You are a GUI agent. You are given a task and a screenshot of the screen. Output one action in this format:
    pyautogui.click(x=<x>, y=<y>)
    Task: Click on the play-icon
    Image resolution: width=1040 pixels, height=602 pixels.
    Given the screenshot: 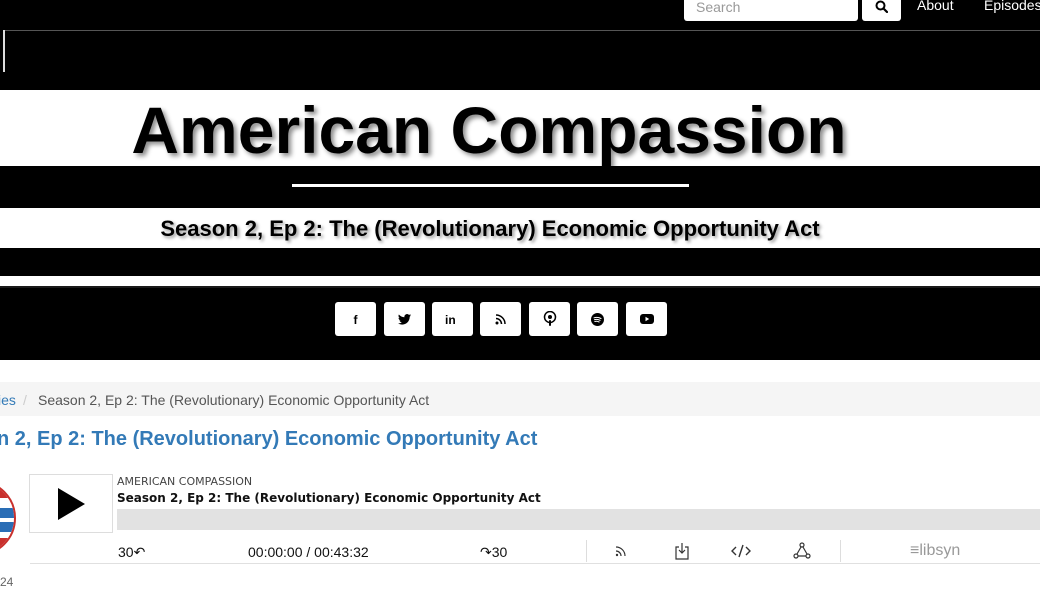 What is the action you would take?
    pyautogui.click(x=71, y=503)
    